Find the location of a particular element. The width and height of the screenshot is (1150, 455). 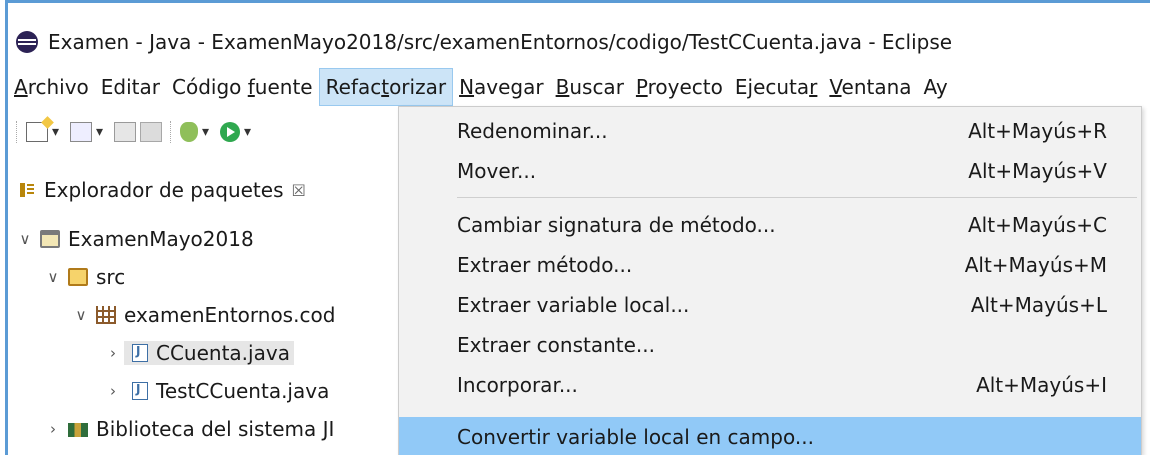

package-explorer-title: Explorador de paquetes is located at coordinates (164, 190).